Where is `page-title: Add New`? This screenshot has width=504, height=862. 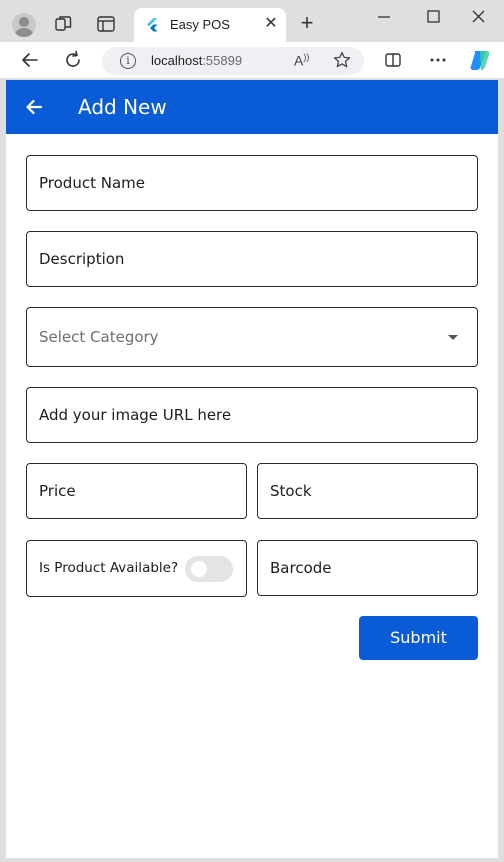
page-title: Add New is located at coordinates (122, 107).